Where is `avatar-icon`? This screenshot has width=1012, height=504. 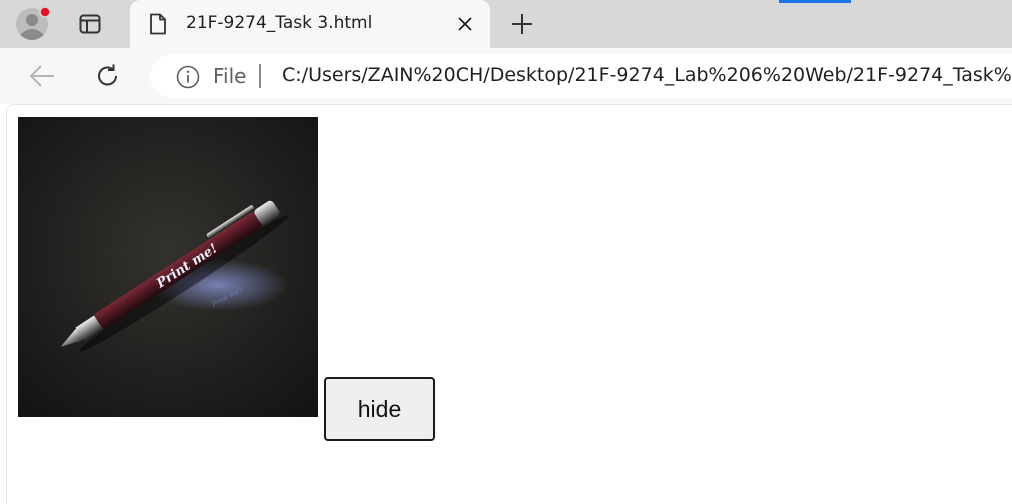 avatar-icon is located at coordinates (33, 23).